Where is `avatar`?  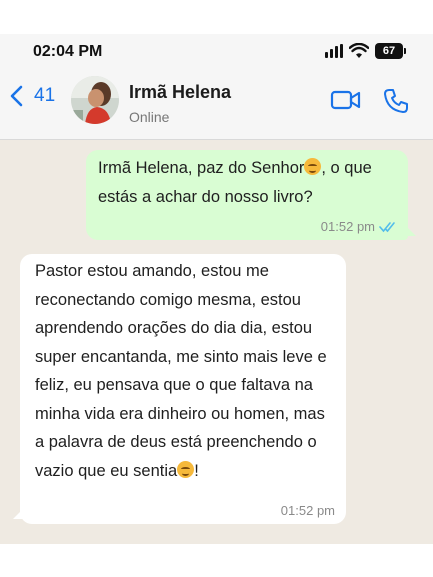 avatar is located at coordinates (95, 100).